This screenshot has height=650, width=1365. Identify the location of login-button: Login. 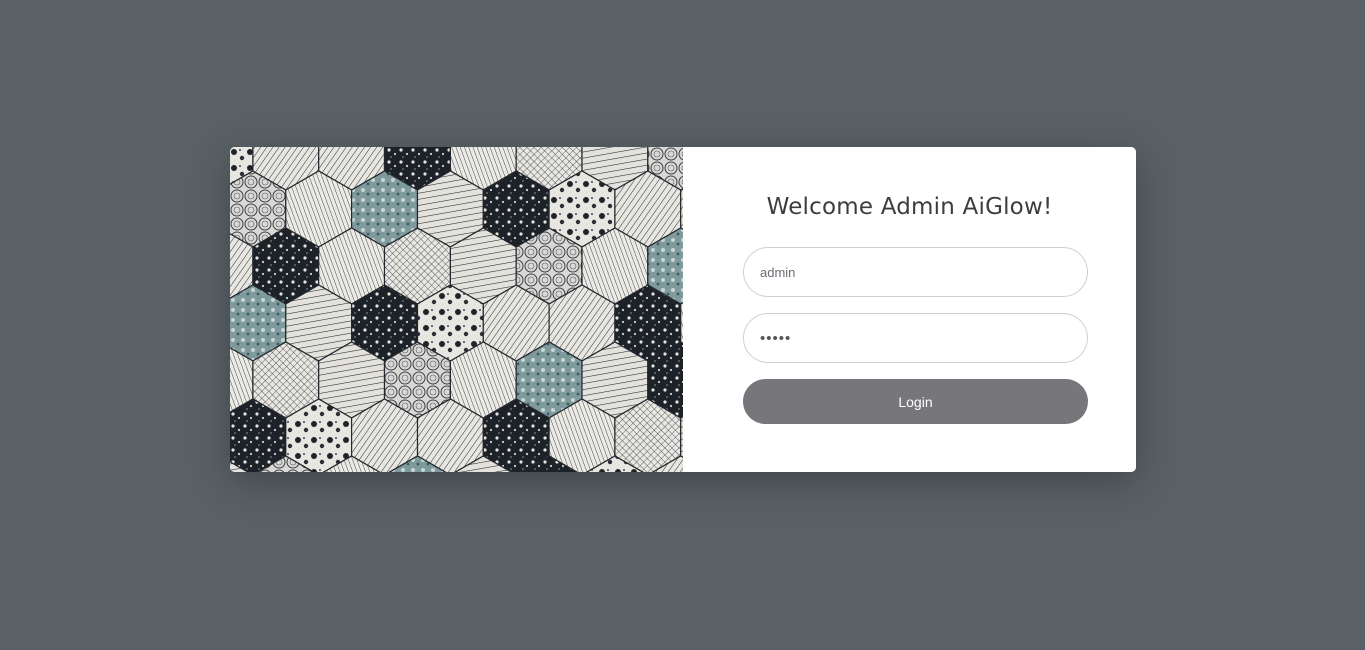
(915, 401).